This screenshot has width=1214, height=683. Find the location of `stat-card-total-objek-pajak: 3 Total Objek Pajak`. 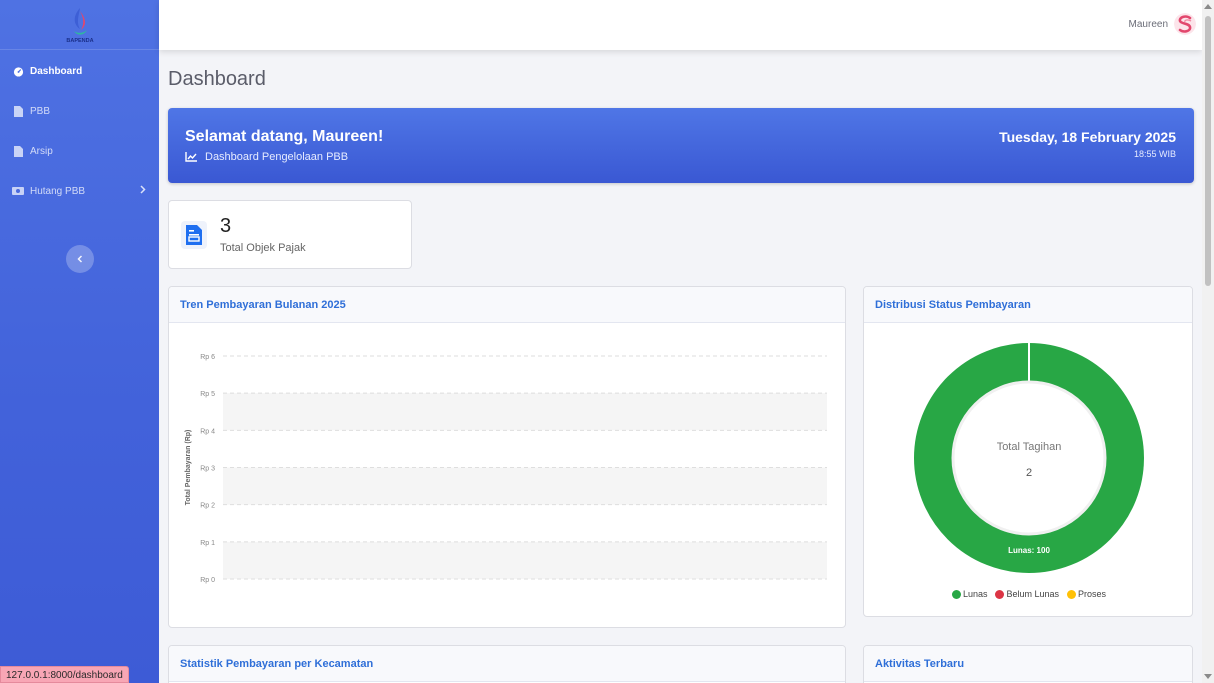

stat-card-total-objek-pajak: 3 Total Objek Pajak is located at coordinates (290, 234).